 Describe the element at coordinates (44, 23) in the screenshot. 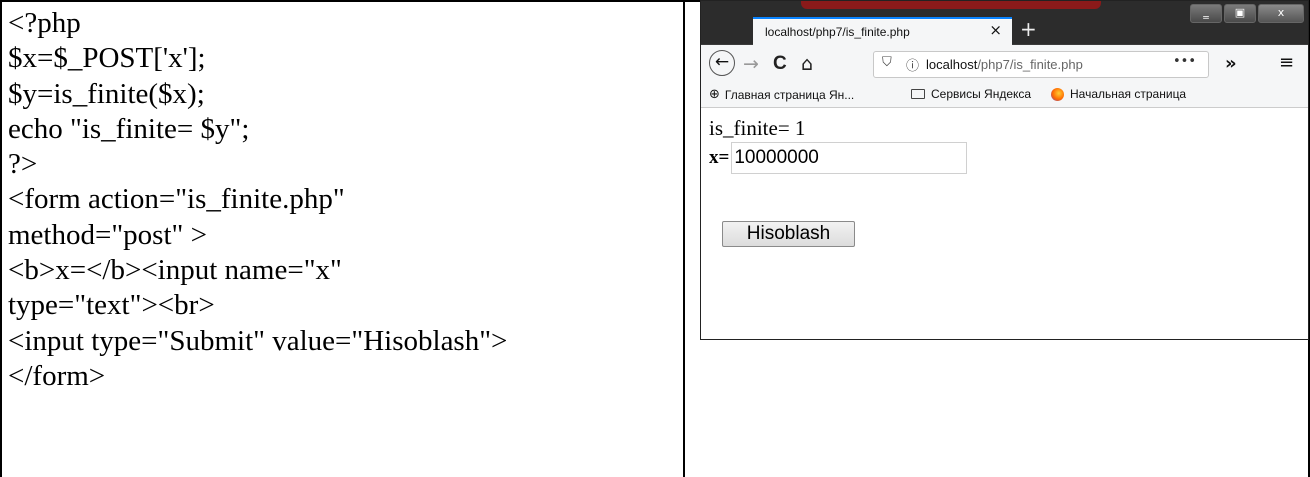

I see `code-line: <?php` at that location.